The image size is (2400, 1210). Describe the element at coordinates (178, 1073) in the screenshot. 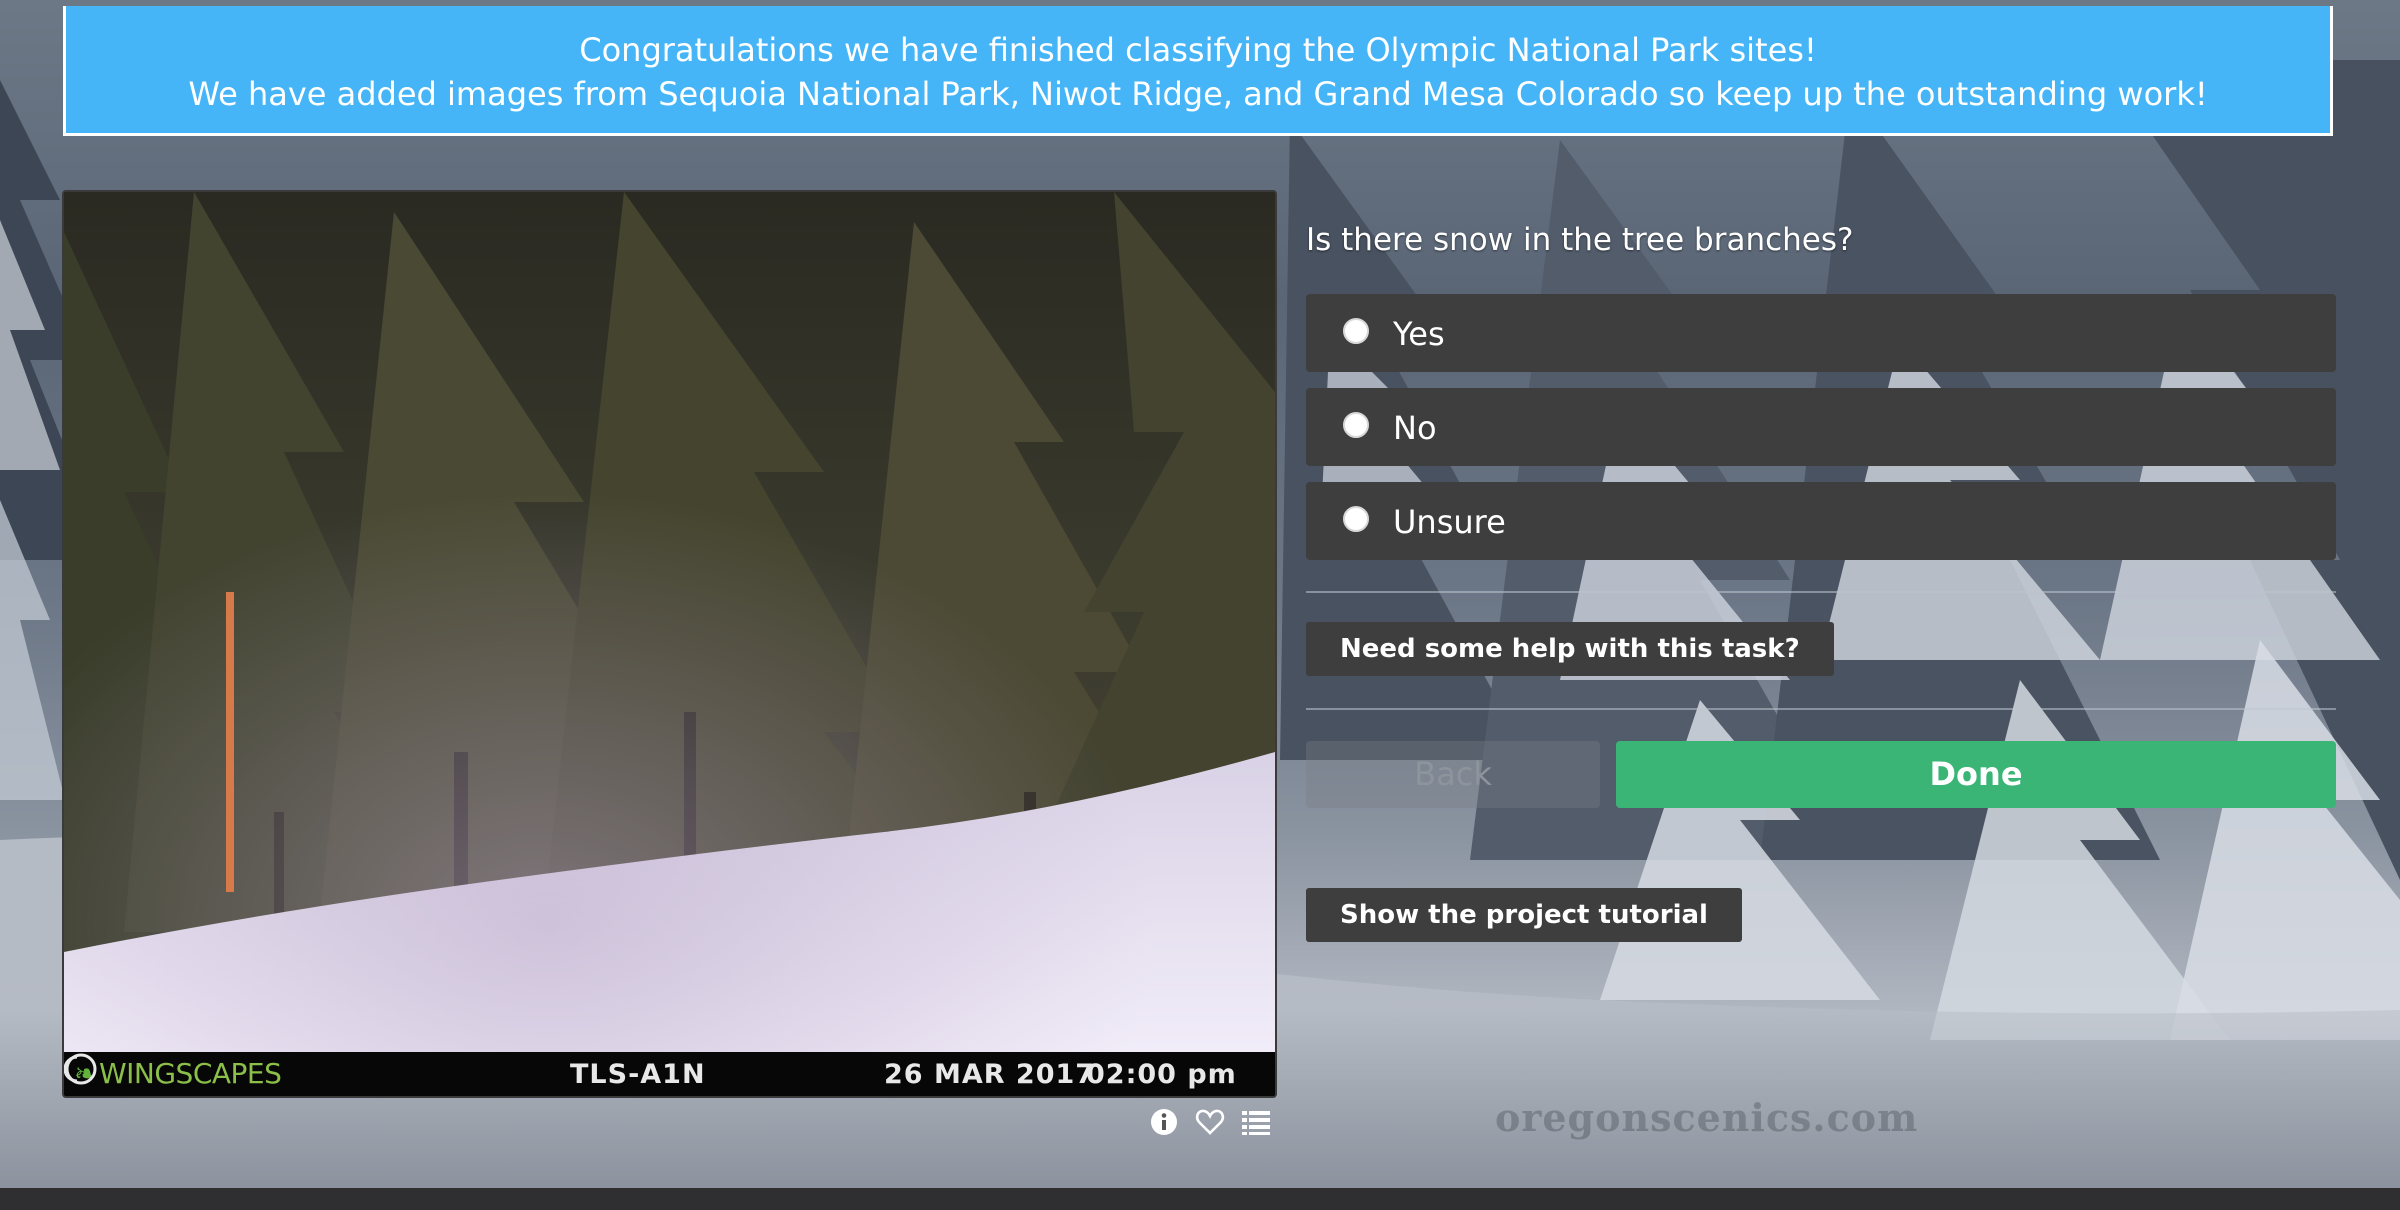

I see `wingscapes-logo: ❧WINGSCAPES` at that location.